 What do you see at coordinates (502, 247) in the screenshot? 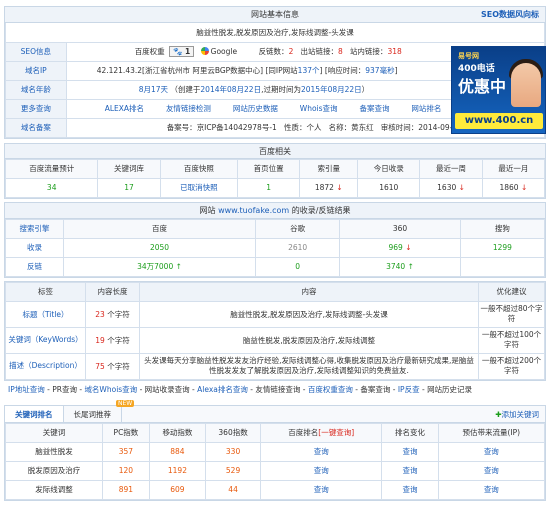
I see `index-sogou: 1299` at bounding box center [502, 247].